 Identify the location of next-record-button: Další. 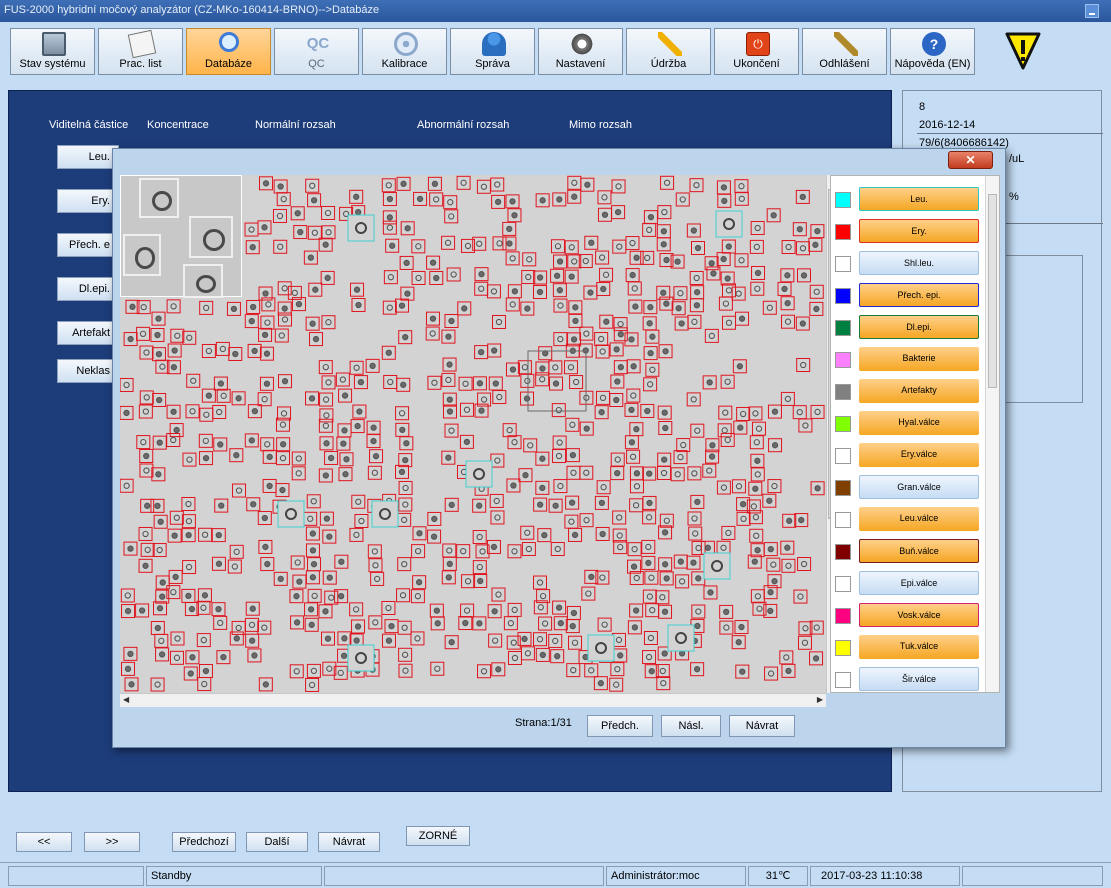
(277, 842).